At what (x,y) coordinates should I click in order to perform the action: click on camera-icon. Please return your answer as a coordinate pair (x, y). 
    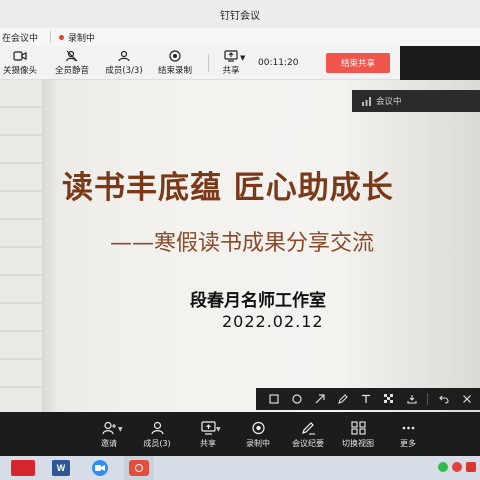
    Looking at the image, I should click on (20, 55).